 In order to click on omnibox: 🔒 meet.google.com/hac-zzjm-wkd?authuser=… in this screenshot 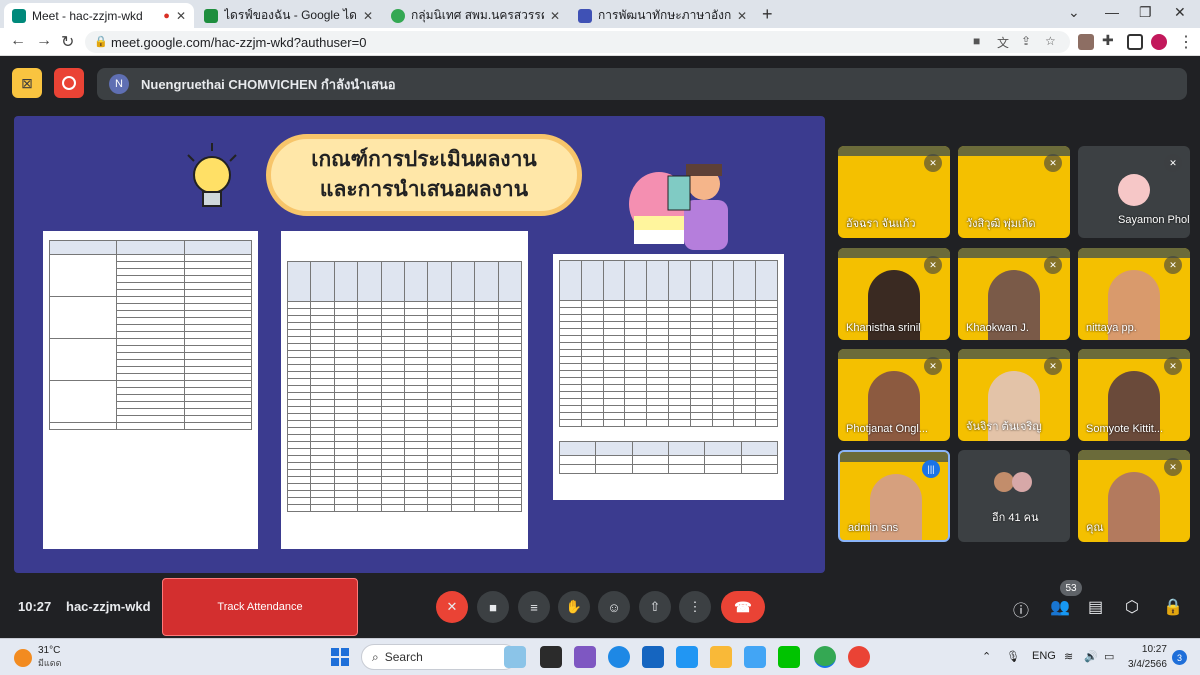, I will do `click(577, 42)`.